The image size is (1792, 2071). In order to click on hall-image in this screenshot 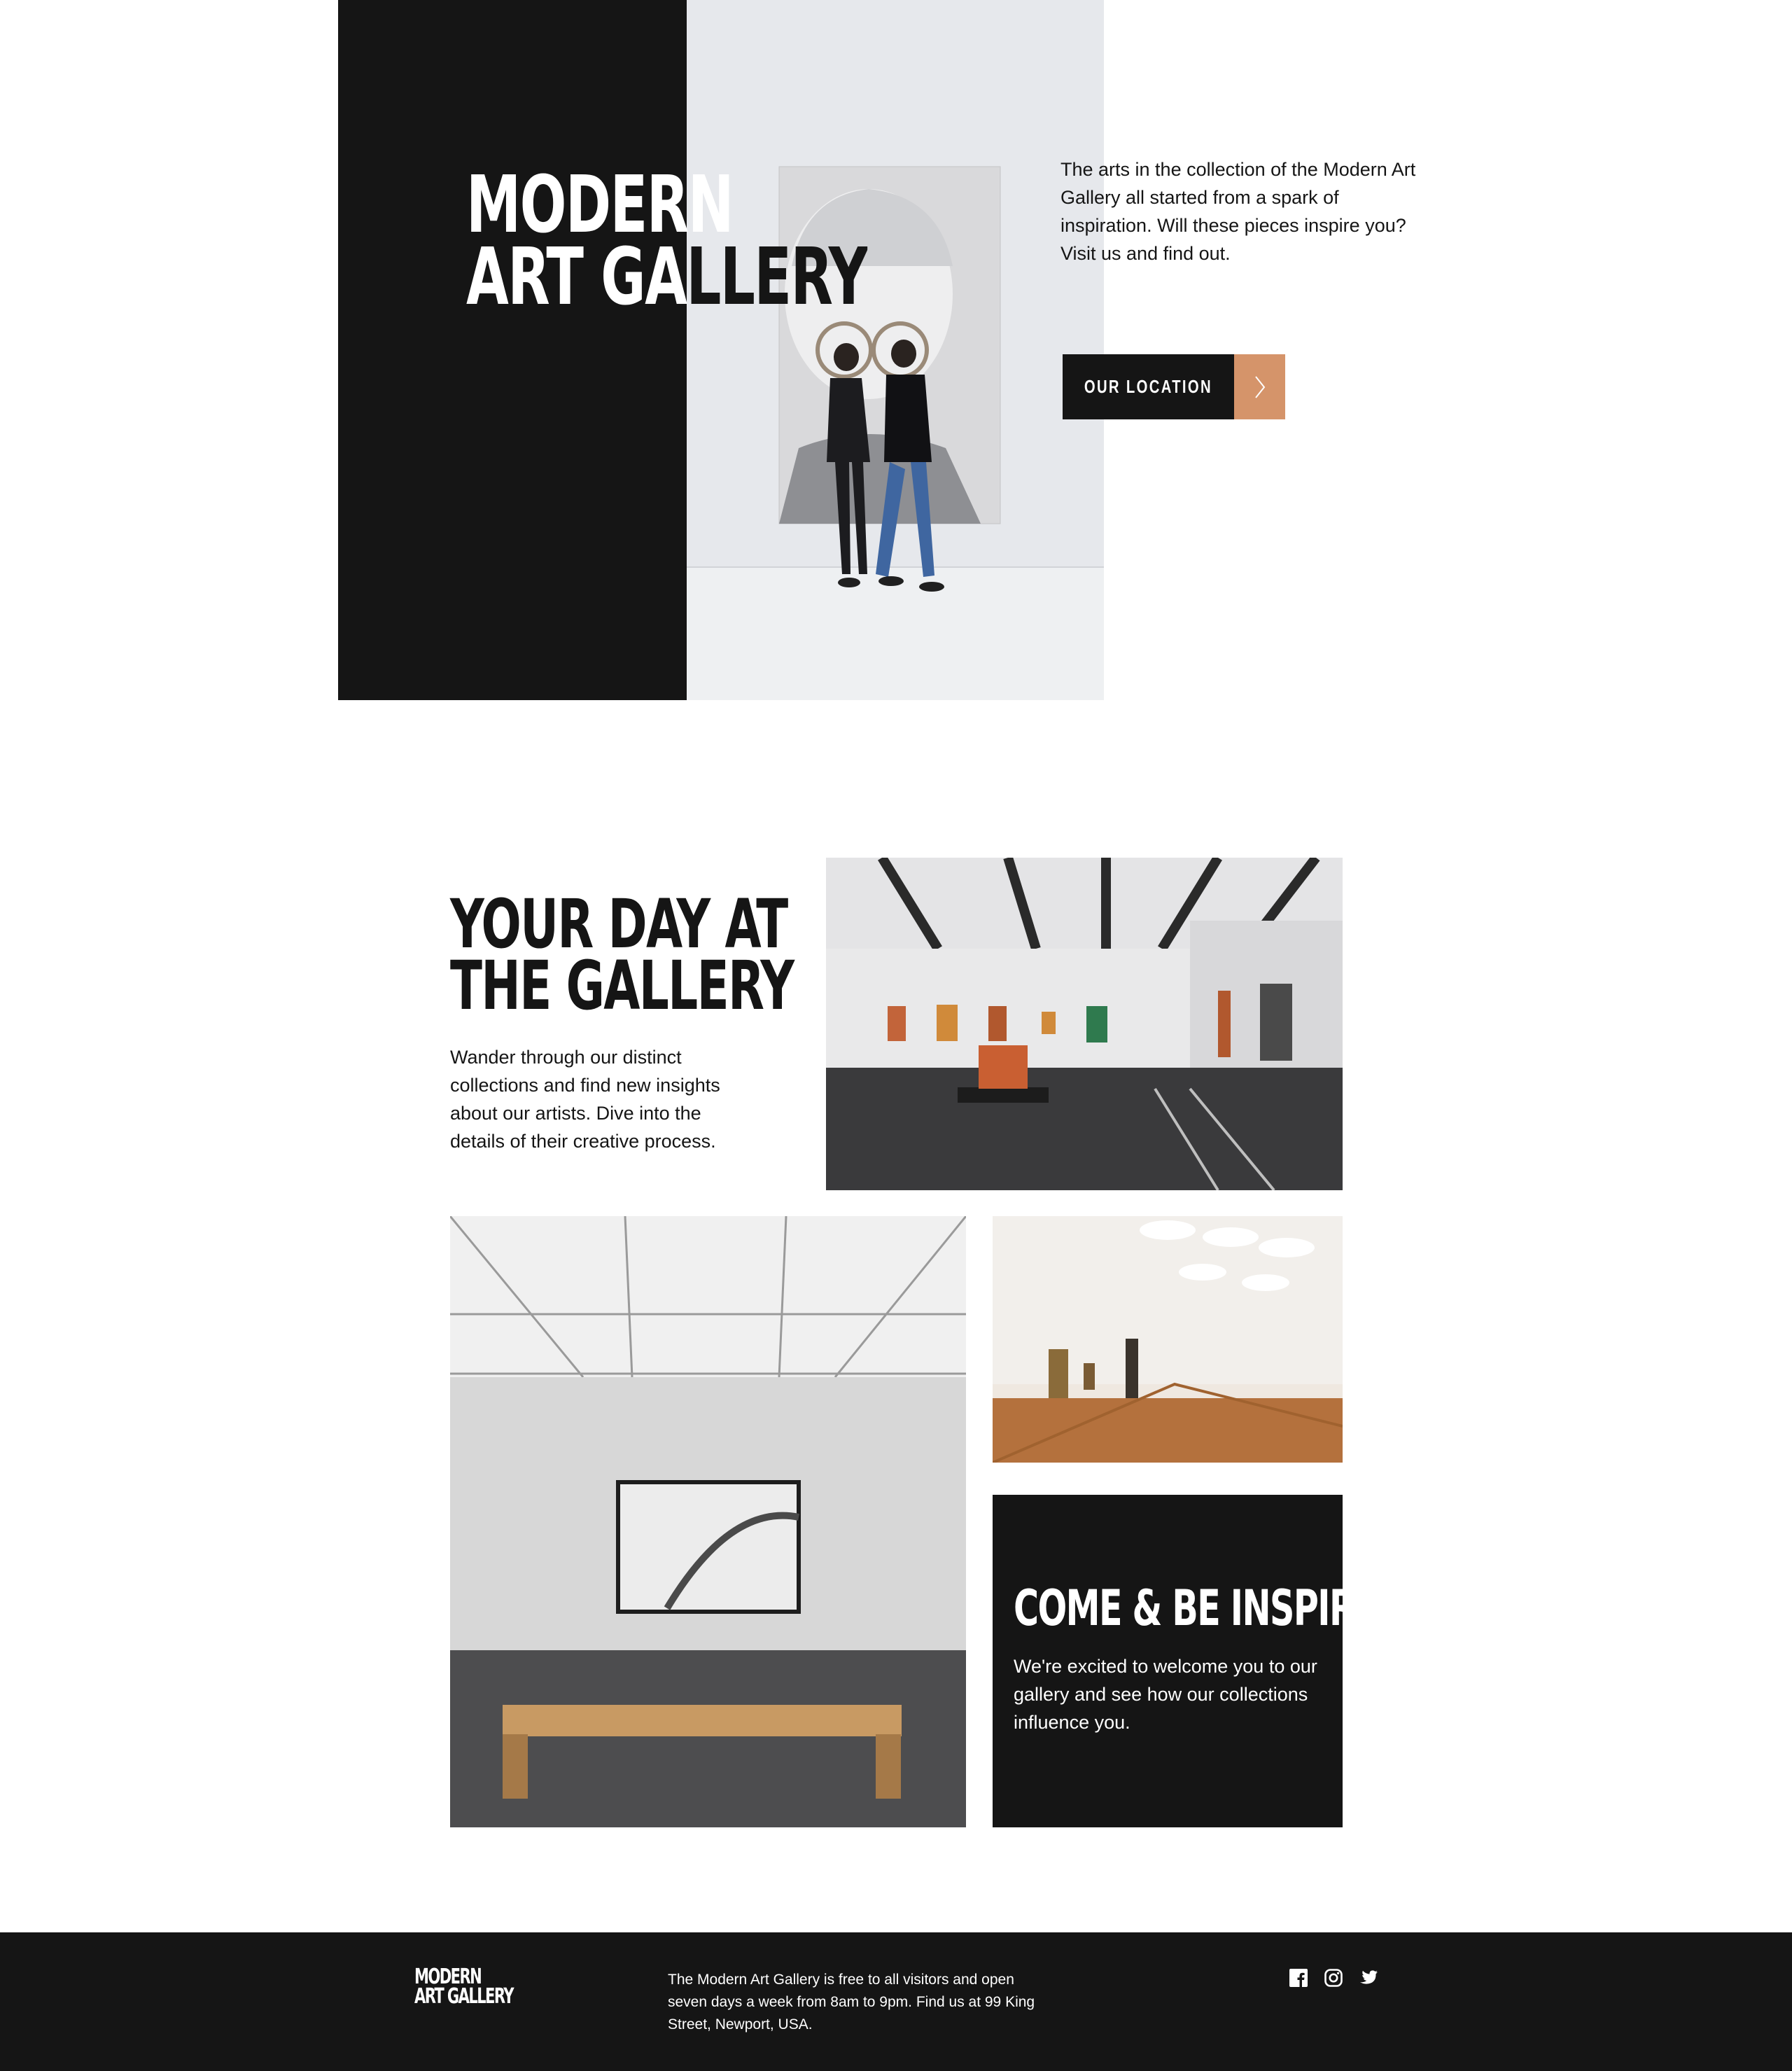, I will do `click(1168, 1339)`.